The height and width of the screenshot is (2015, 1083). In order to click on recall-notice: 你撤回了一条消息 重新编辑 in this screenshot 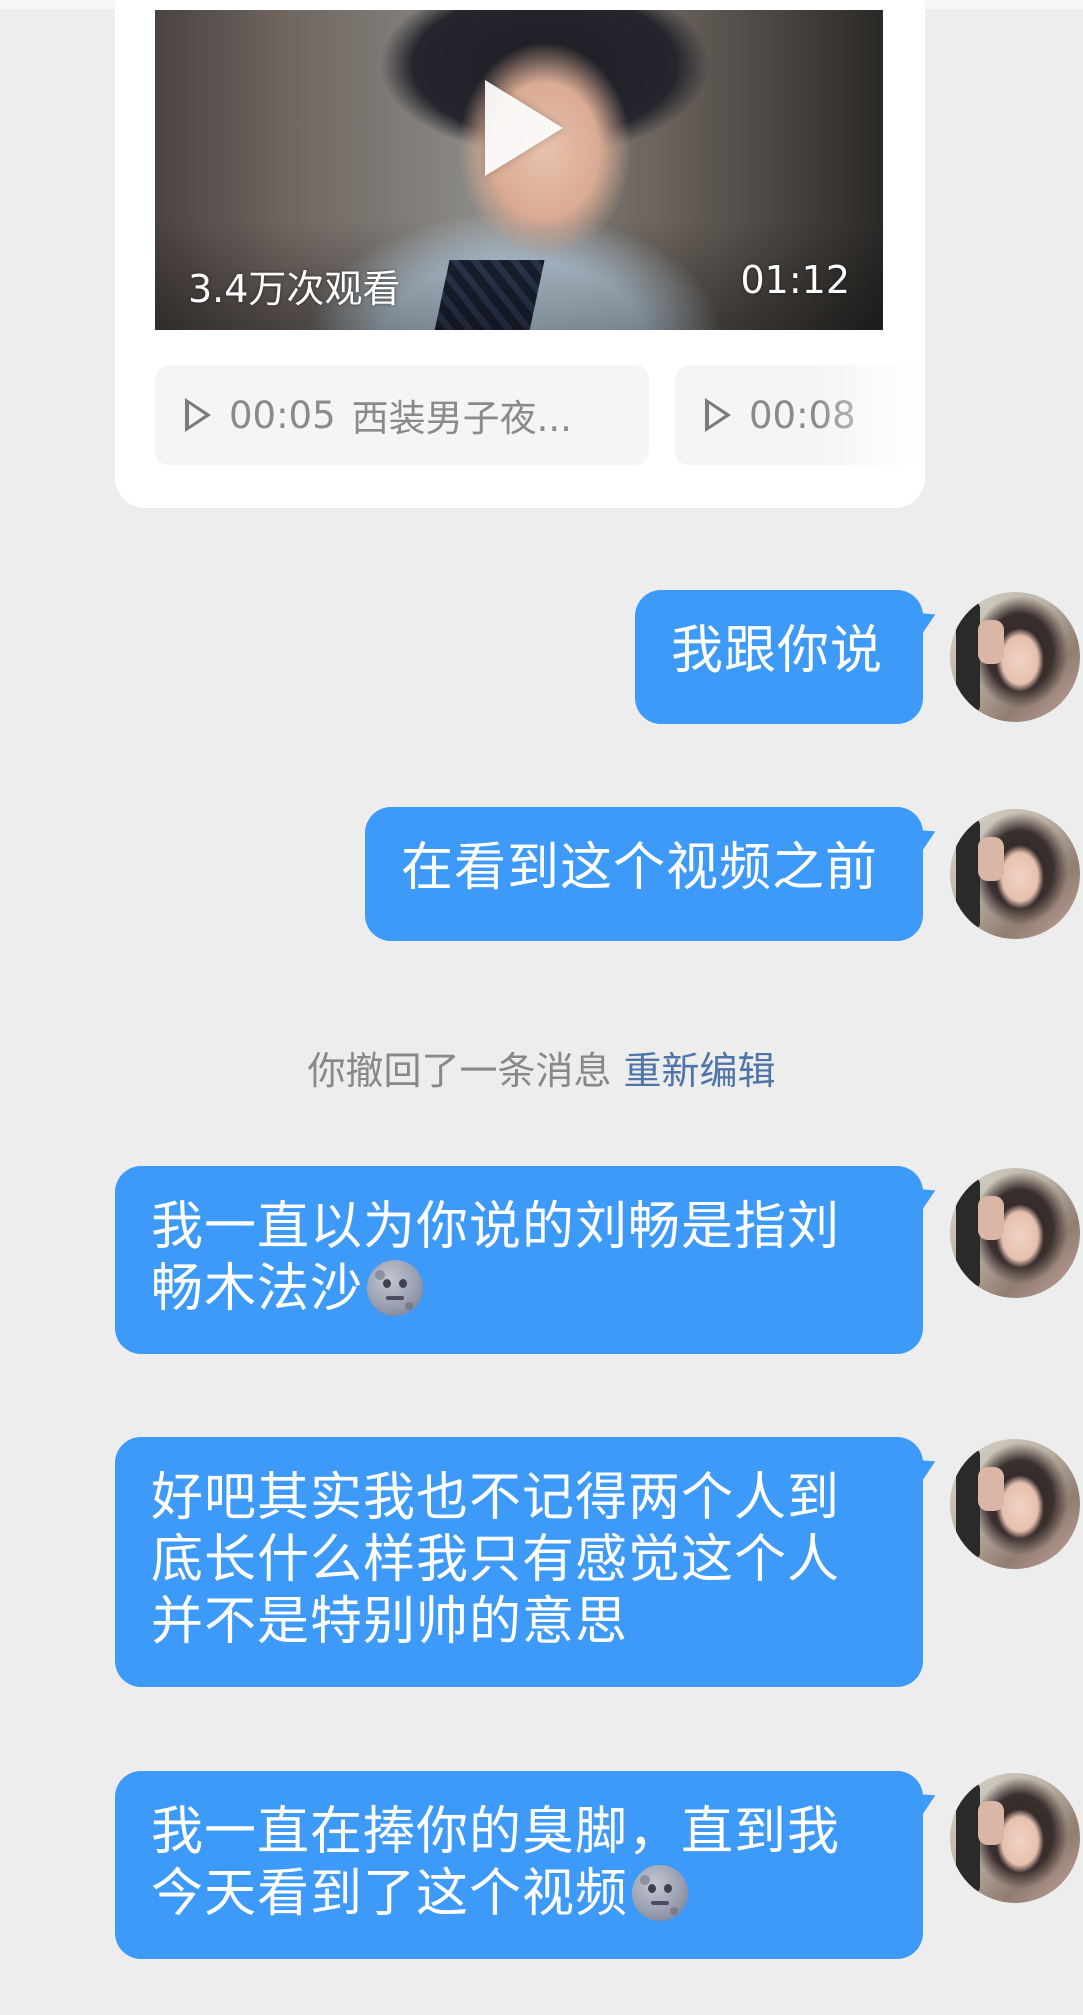, I will do `click(541, 1067)`.